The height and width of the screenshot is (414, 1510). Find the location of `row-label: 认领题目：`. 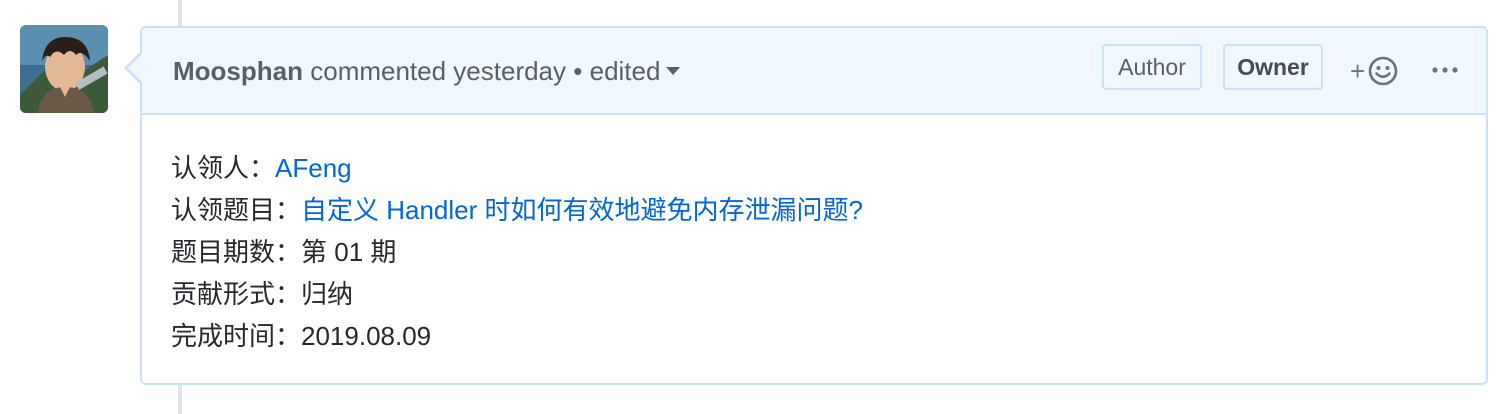

row-label: 认领题目： is located at coordinates (236, 210).